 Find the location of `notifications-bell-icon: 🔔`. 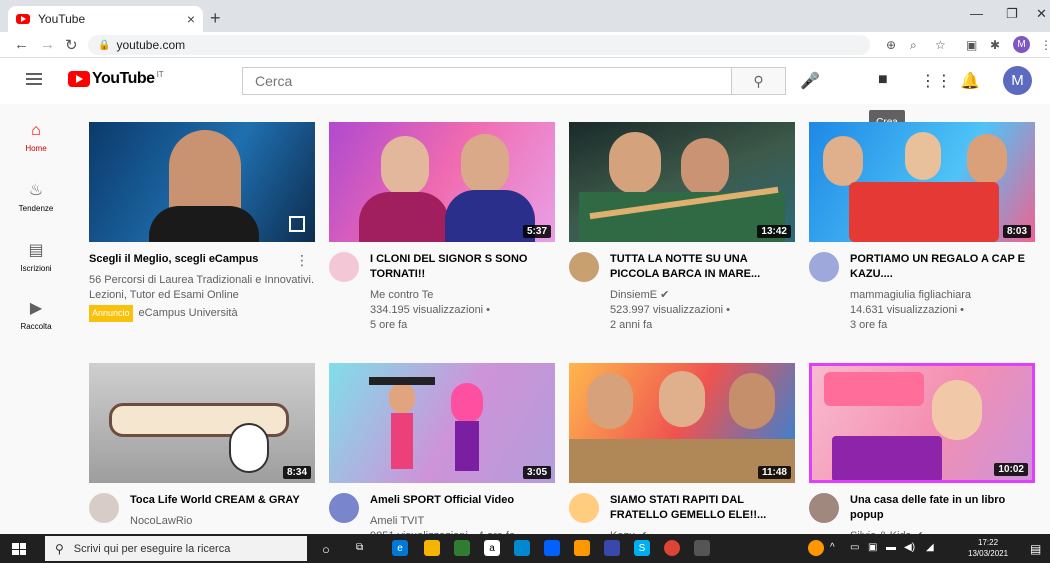

notifications-bell-icon: 🔔 is located at coordinates (970, 81).